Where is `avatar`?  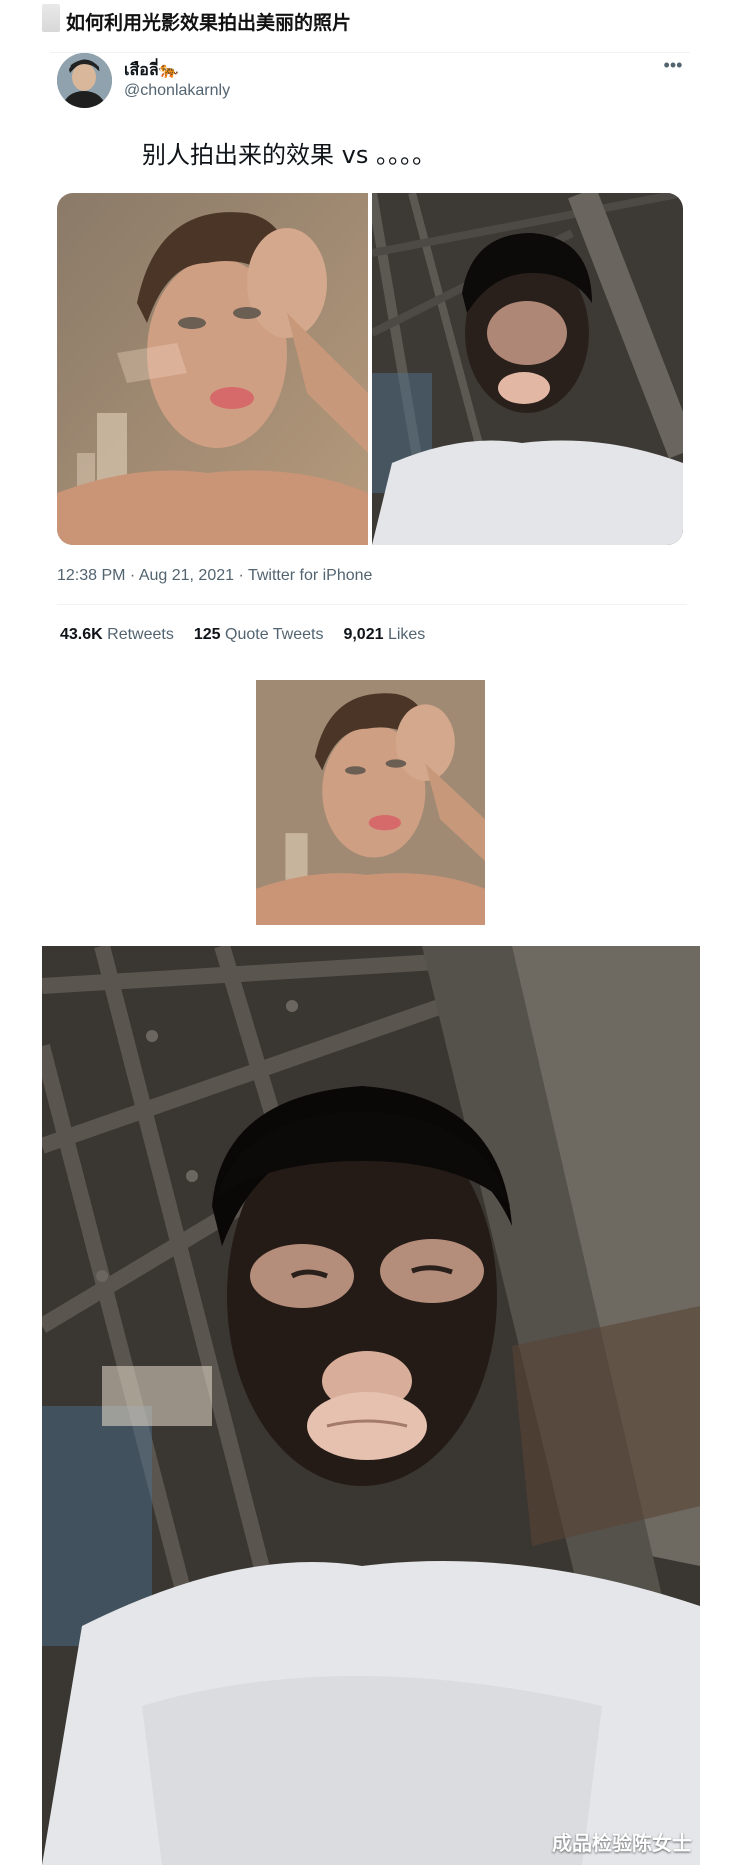
avatar is located at coordinates (84, 80).